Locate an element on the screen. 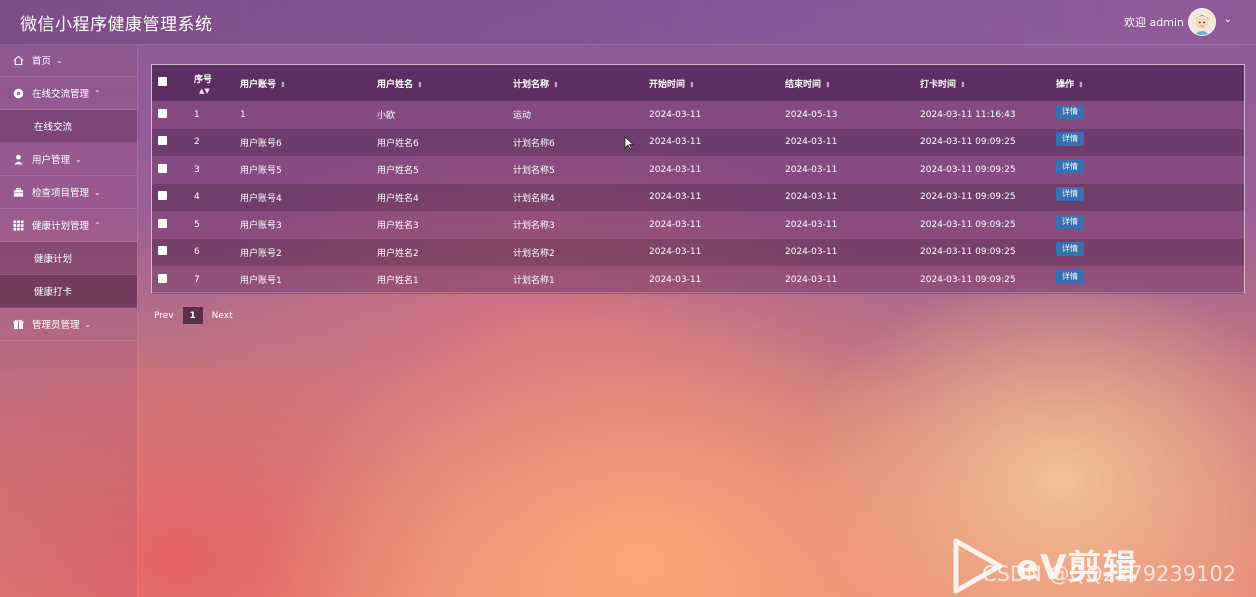 Image resolution: width=1256 pixels, height=597 pixels. column-header-actions: 操作 ⇕ is located at coordinates (1103, 83).